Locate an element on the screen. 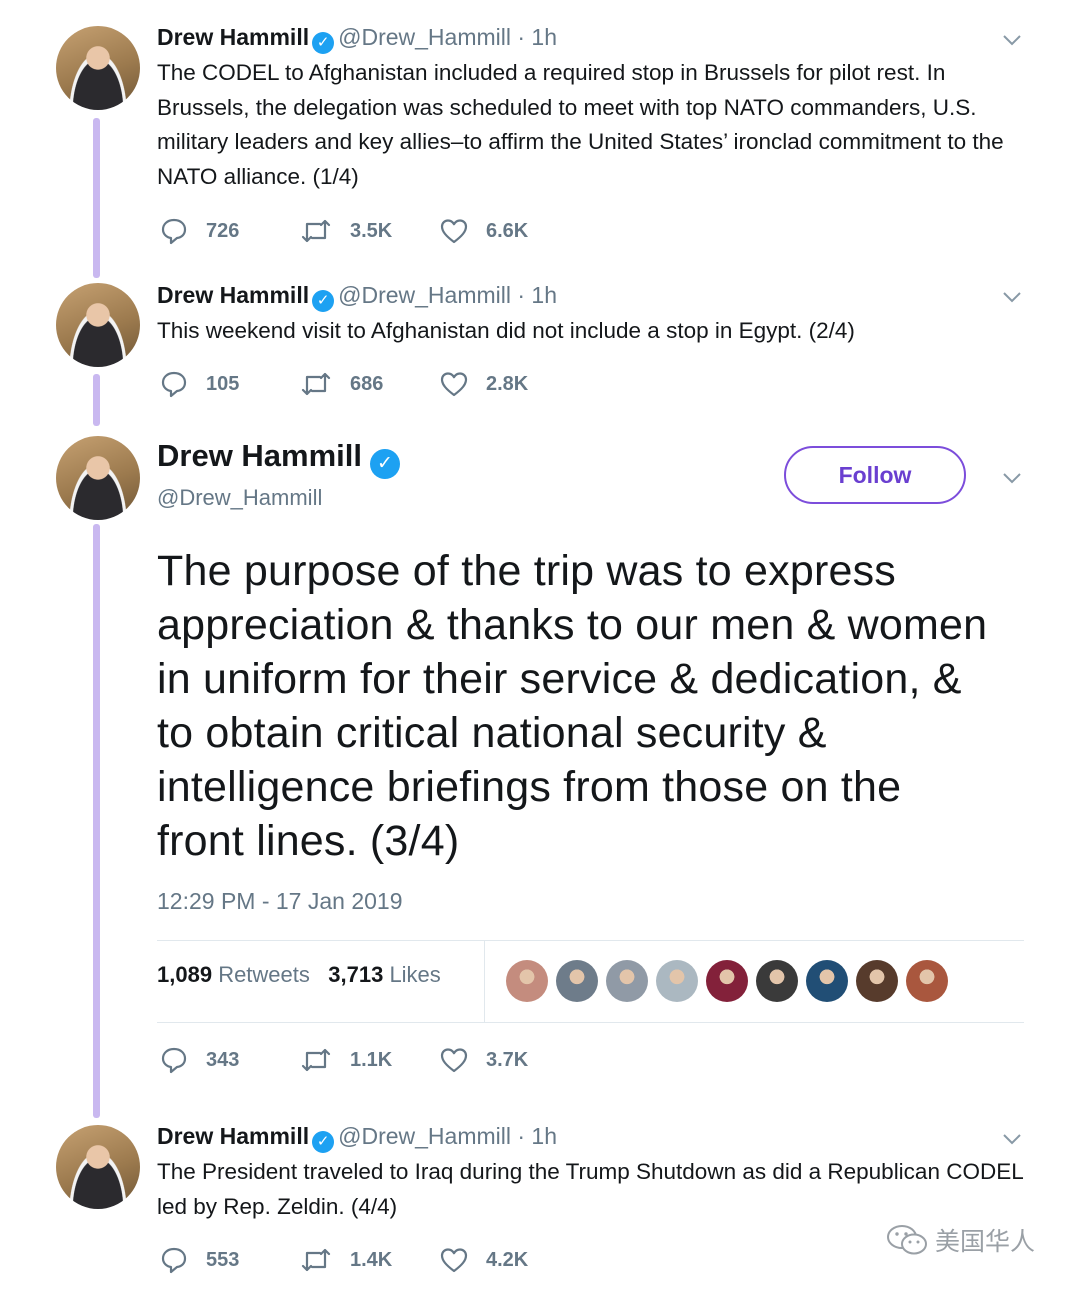  like-count: 4.2K is located at coordinates (507, 1259).